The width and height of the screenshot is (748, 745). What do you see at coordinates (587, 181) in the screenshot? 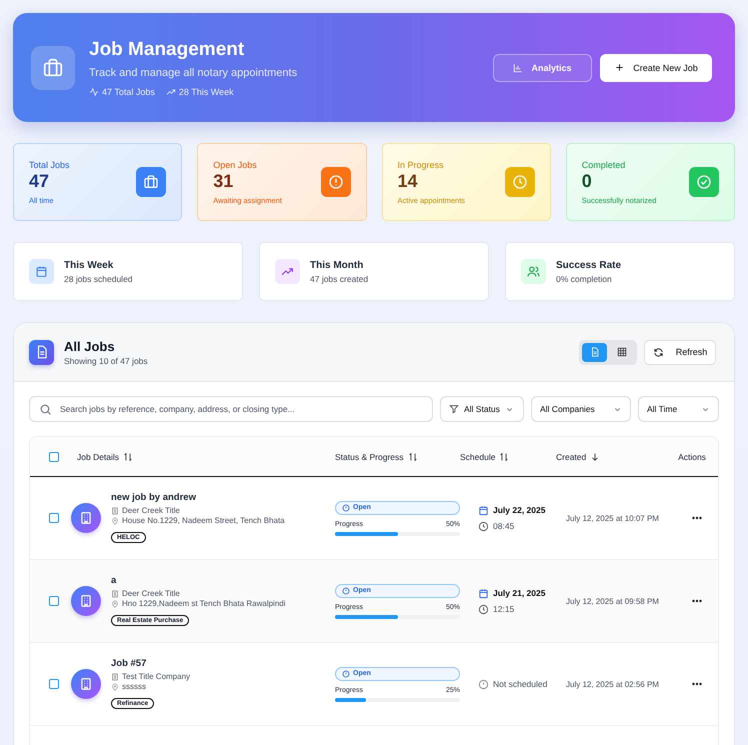
I see `stat-value: 0` at bounding box center [587, 181].